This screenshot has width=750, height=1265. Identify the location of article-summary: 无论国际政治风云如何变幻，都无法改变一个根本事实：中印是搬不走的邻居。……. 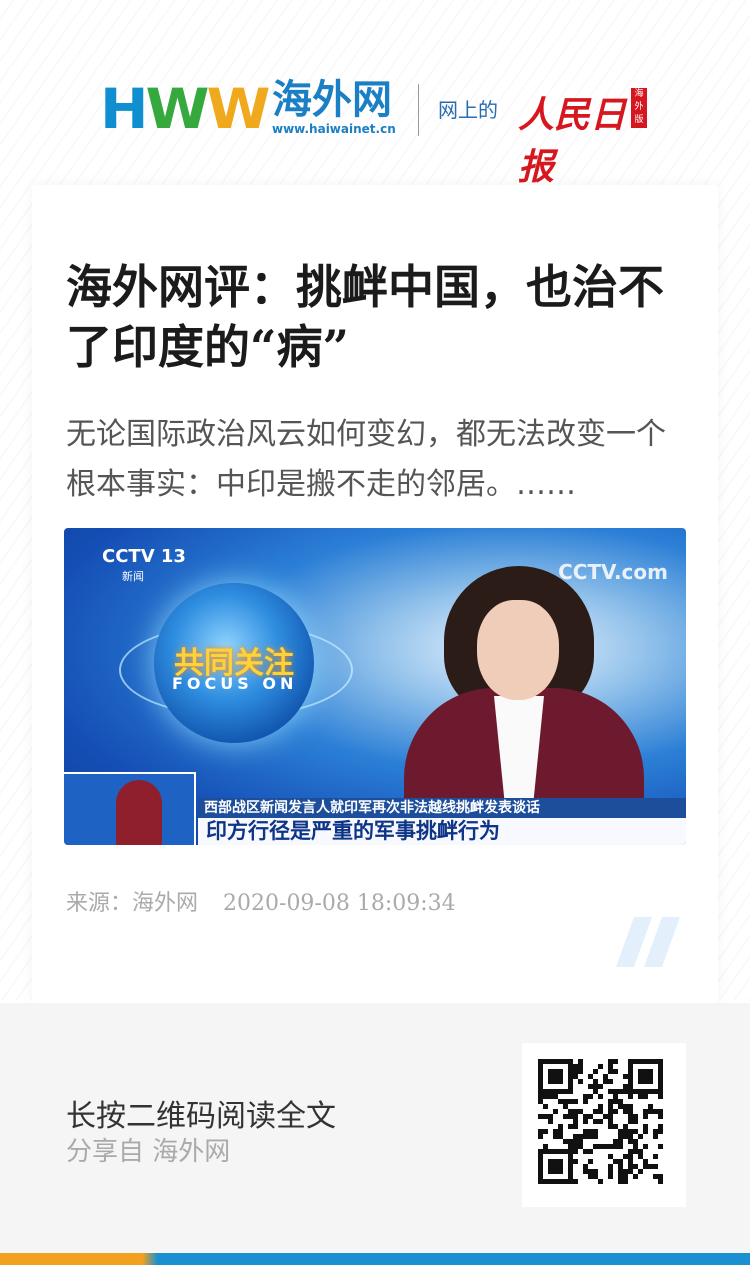
(366, 459).